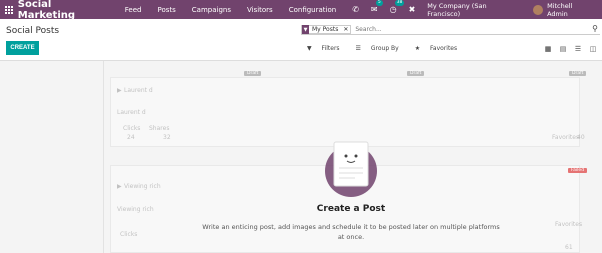 The width and height of the screenshot is (602, 253). Describe the element at coordinates (399, 3) in the screenshot. I see `activities-badge: 38` at that location.